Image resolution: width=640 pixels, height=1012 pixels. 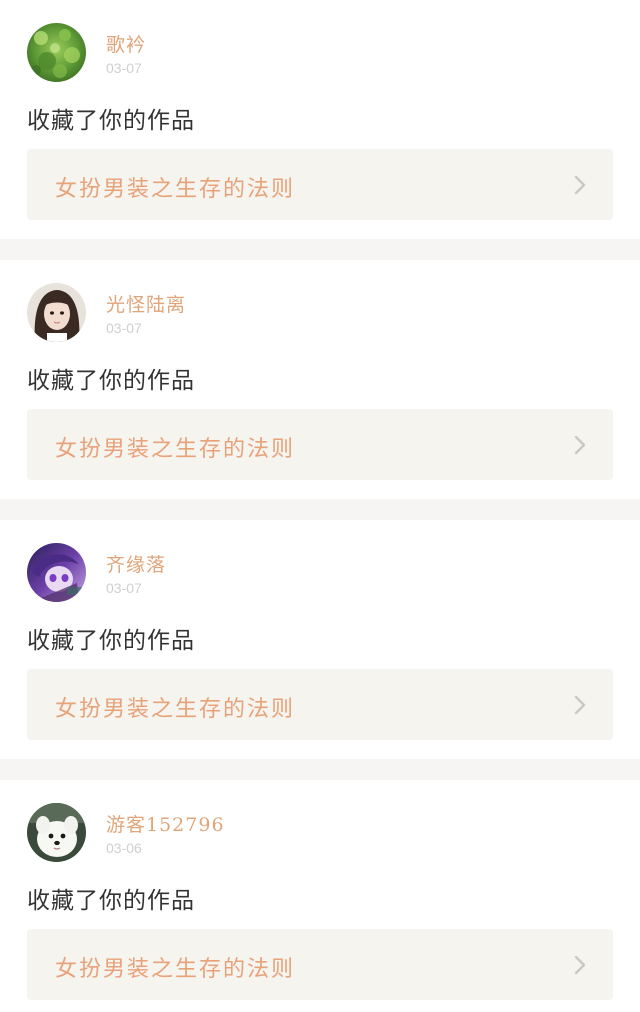 I want to click on girl-portrait-avatar-icon, so click(x=56, y=312).